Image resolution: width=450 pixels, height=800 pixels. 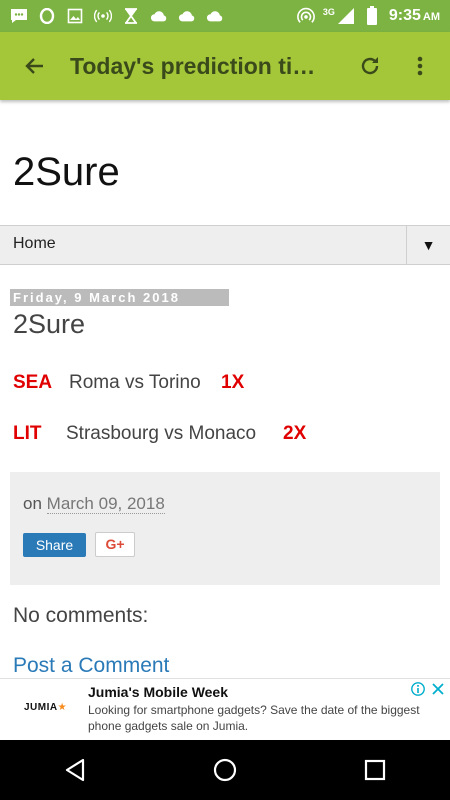 I want to click on prediction-row: LIT Strasbourg vs Monaco 2X, so click(x=159, y=434).